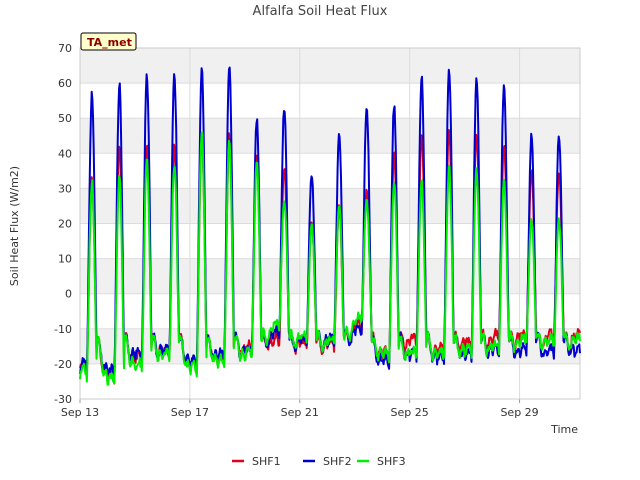 This screenshot has height=480, width=640. Describe the element at coordinates (266, 461) in the screenshot. I see `legend-label: SHF1` at that location.